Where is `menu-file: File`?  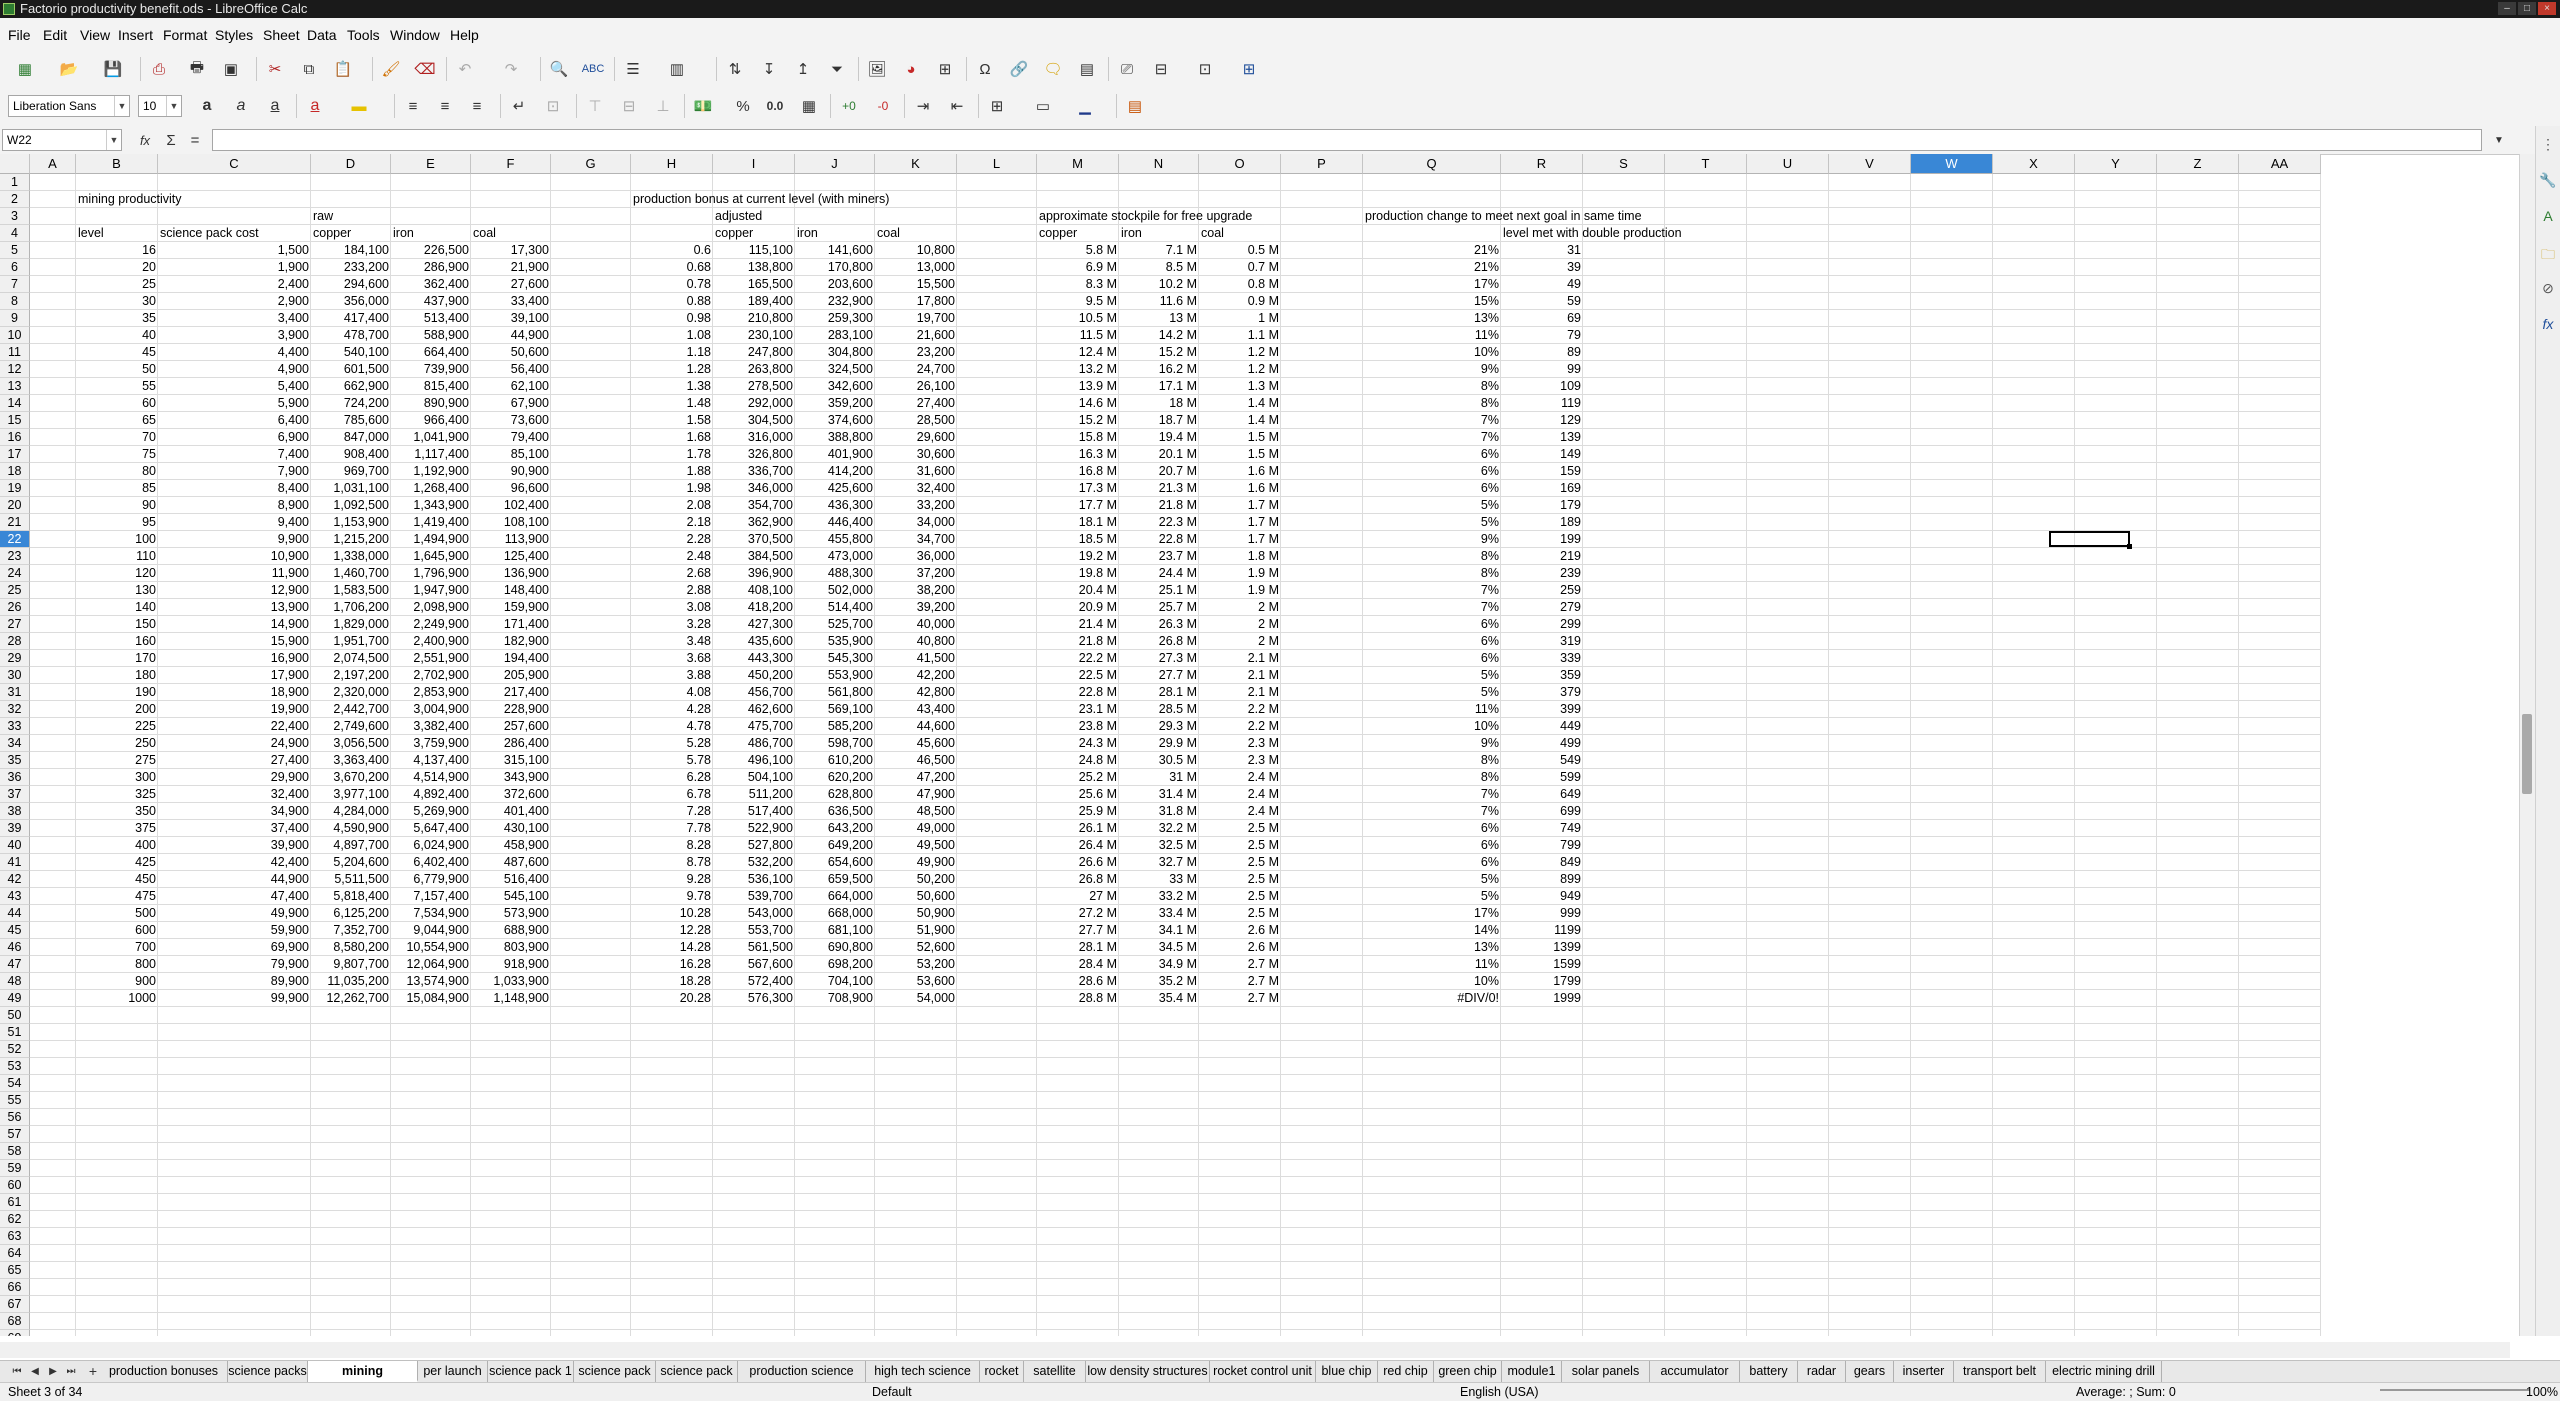
menu-file: File is located at coordinates (19, 35).